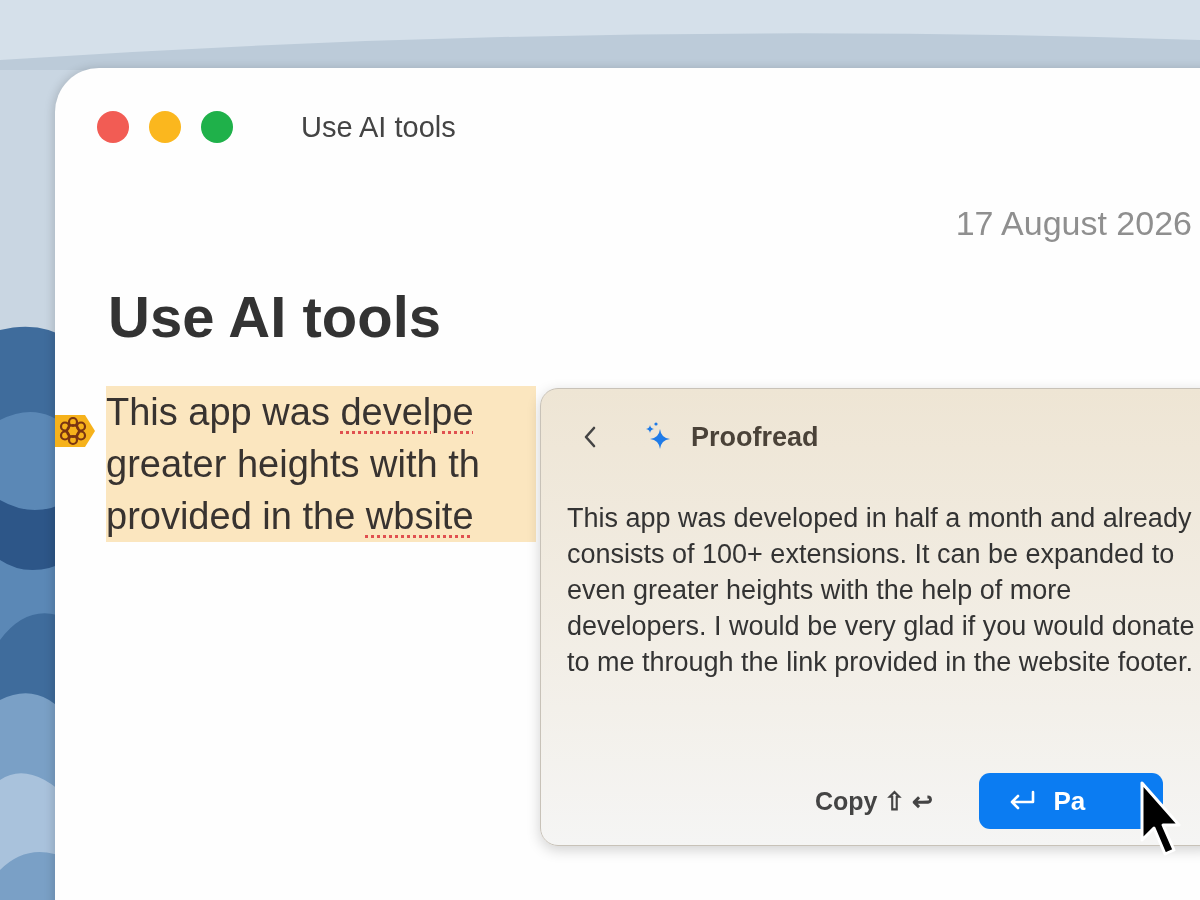 The width and height of the screenshot is (1200, 900). Describe the element at coordinates (1071, 801) in the screenshot. I see `paste-button: Pa` at that location.